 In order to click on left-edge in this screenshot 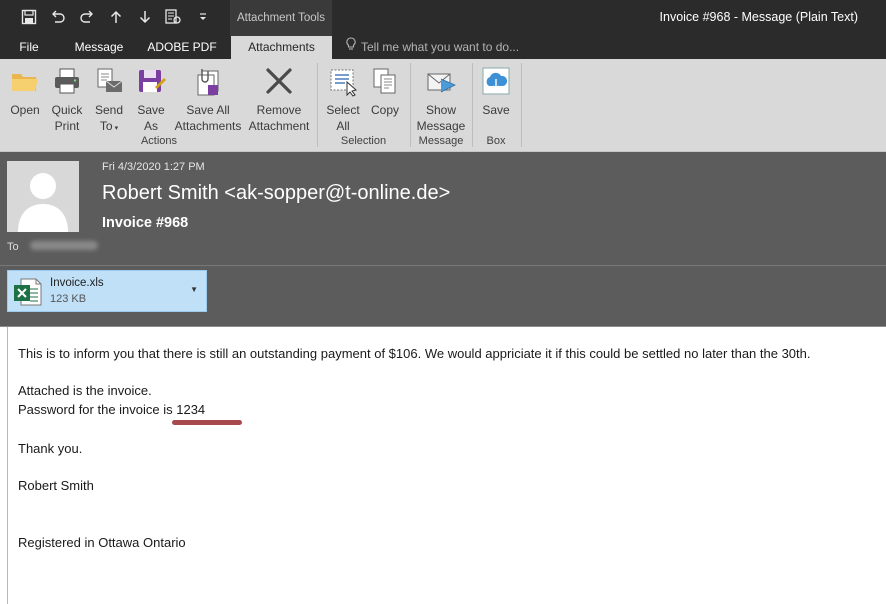, I will do `click(3, 465)`.